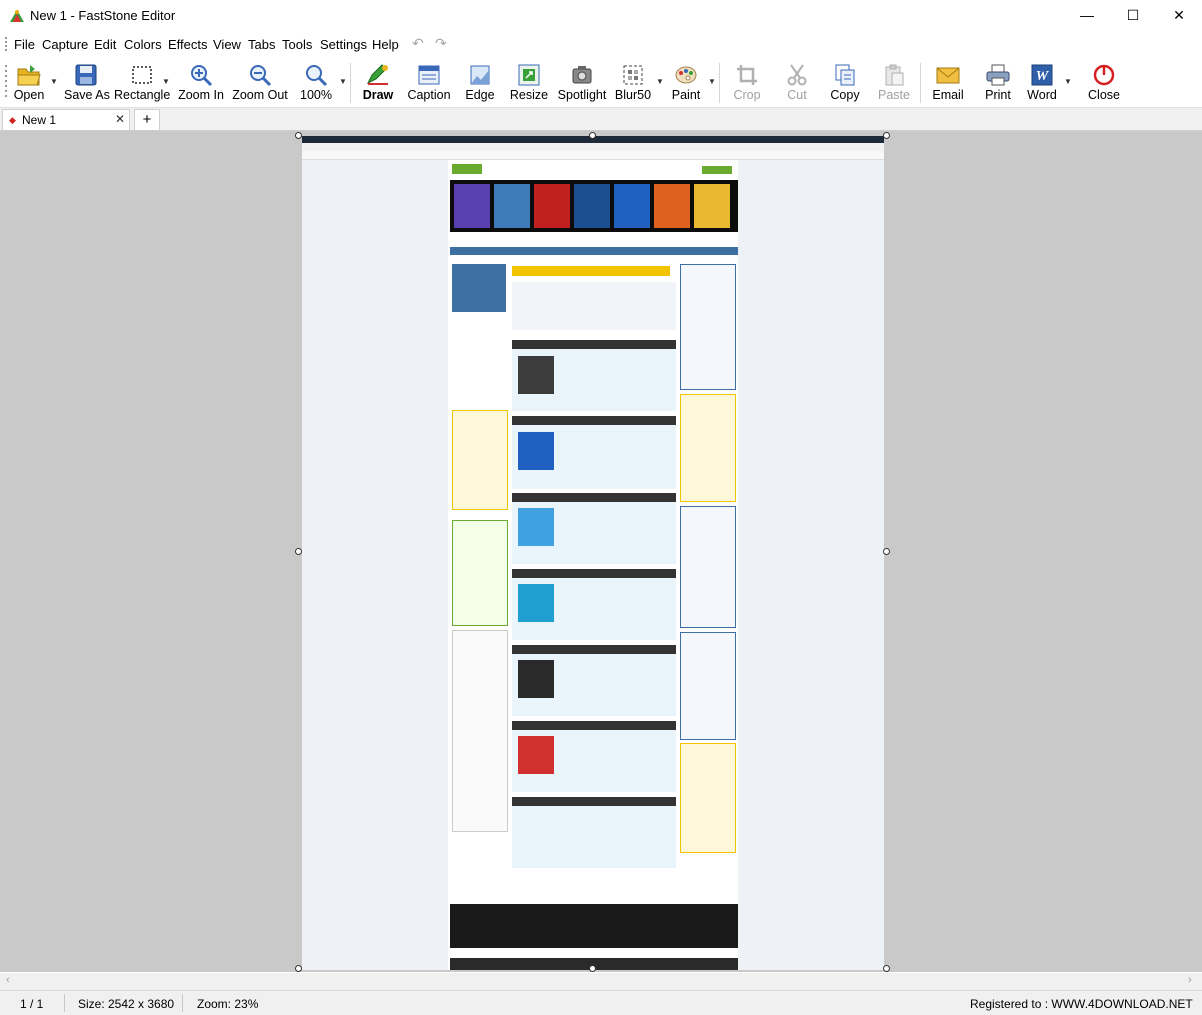 The width and height of the screenshot is (1202, 1015). I want to click on edge-icon, so click(480, 75).